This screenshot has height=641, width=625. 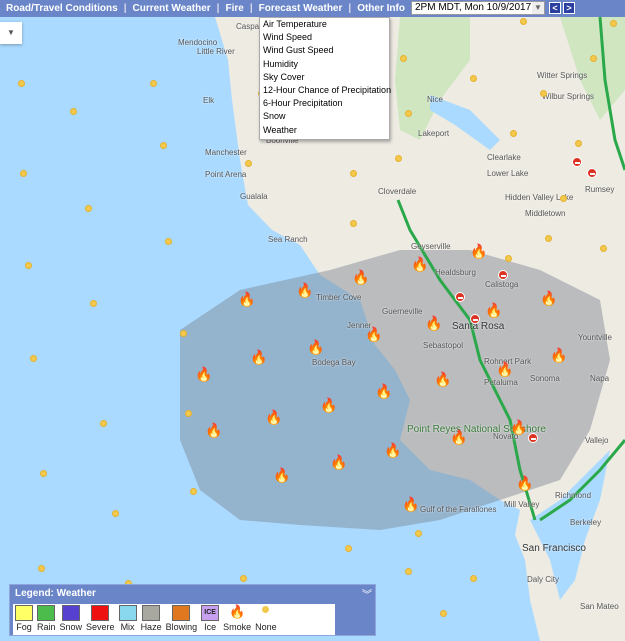 I want to click on menu-item-weather: Weather, so click(x=326, y=130).